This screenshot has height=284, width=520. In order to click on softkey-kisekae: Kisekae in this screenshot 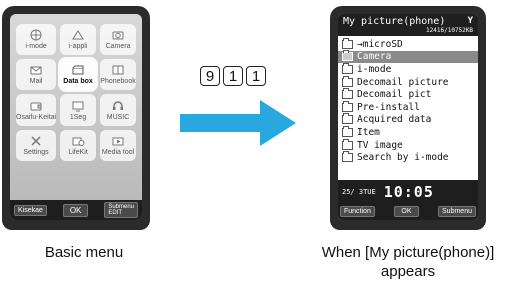, I will do `click(30, 210)`.